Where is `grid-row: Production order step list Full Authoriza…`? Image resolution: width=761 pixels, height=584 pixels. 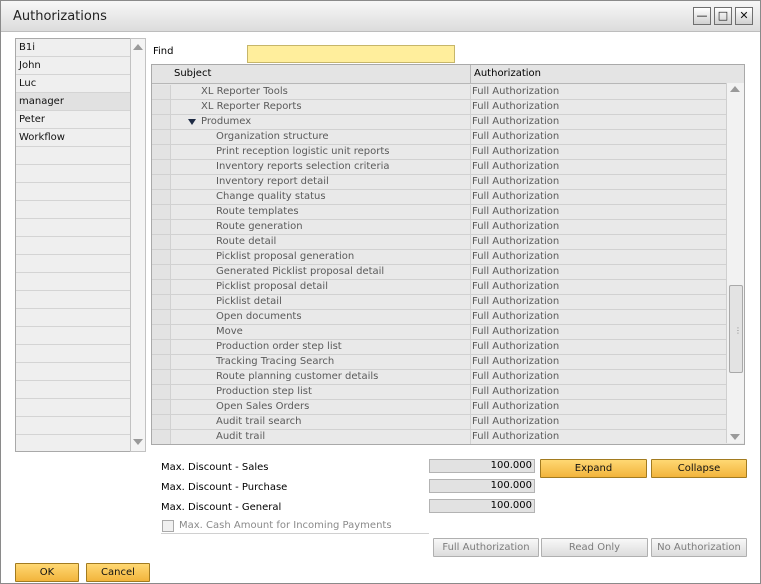 grid-row: Production order step list Full Authoriza… is located at coordinates (439, 347).